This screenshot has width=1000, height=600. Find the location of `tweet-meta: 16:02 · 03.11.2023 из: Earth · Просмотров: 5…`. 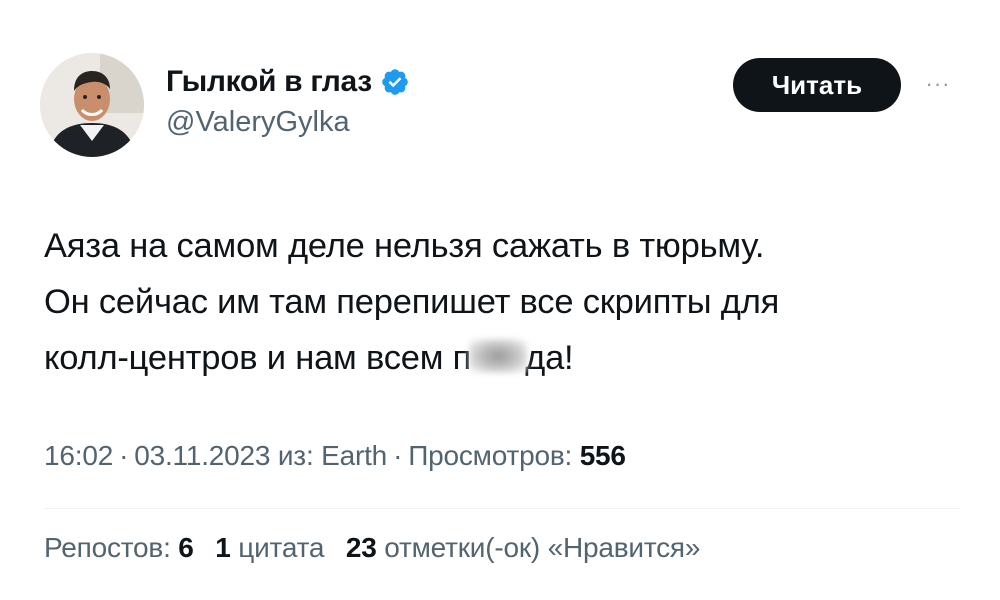

tweet-meta: 16:02 · 03.11.2023 из: Earth · Просмотров: 5… is located at coordinates (335, 456).